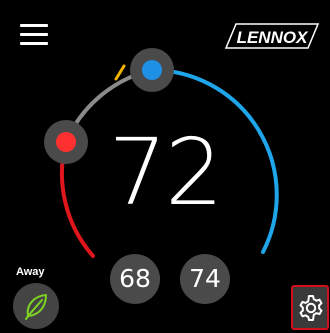 The height and width of the screenshot is (333, 330). What do you see at coordinates (205, 279) in the screenshot?
I see `cool-setpoint-button: 74` at bounding box center [205, 279].